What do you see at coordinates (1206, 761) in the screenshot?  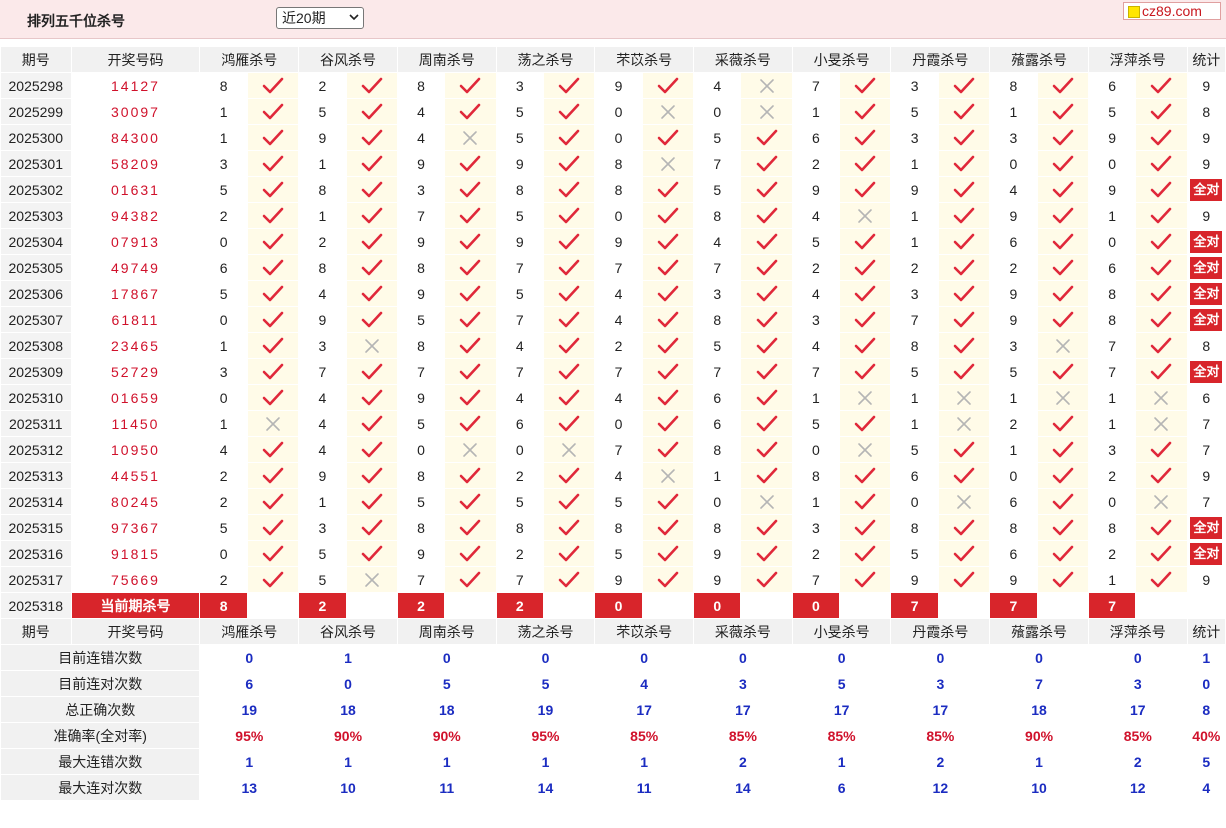 I see `summary-stat: 5` at bounding box center [1206, 761].